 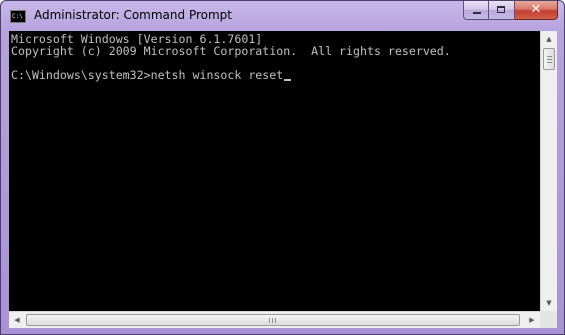 I want to click on caption-buttons: ✕, so click(x=510, y=10).